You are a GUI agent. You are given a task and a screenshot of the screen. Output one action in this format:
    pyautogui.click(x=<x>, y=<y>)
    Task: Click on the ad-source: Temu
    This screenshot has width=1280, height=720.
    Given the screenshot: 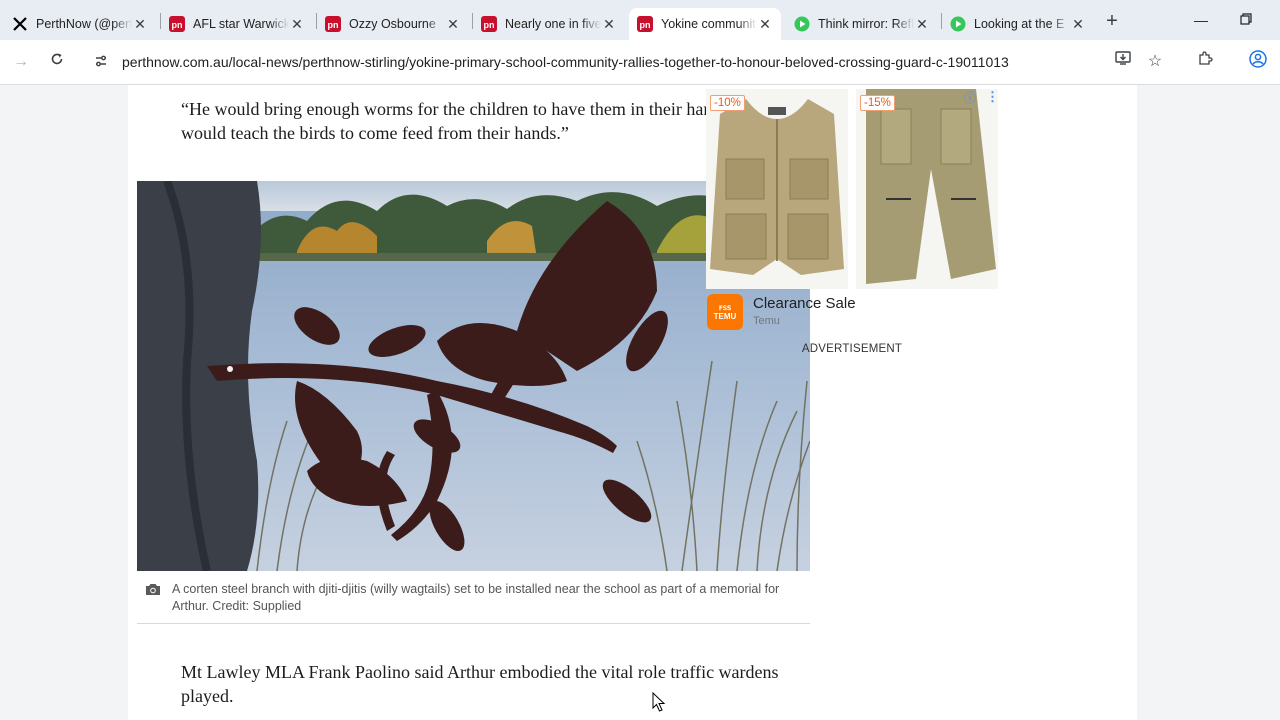 What is the action you would take?
    pyautogui.click(x=766, y=321)
    